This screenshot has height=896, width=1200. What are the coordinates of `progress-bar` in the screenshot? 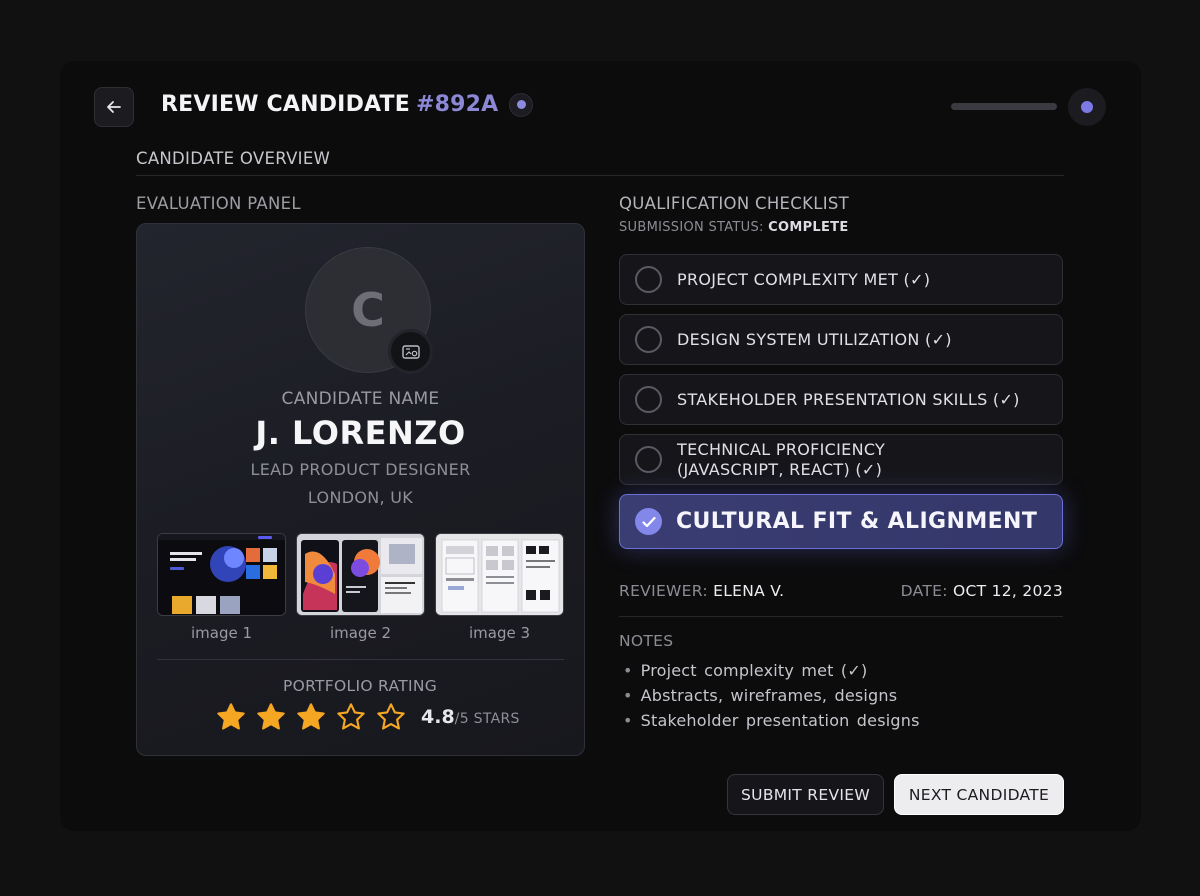 It's located at (1004, 106).